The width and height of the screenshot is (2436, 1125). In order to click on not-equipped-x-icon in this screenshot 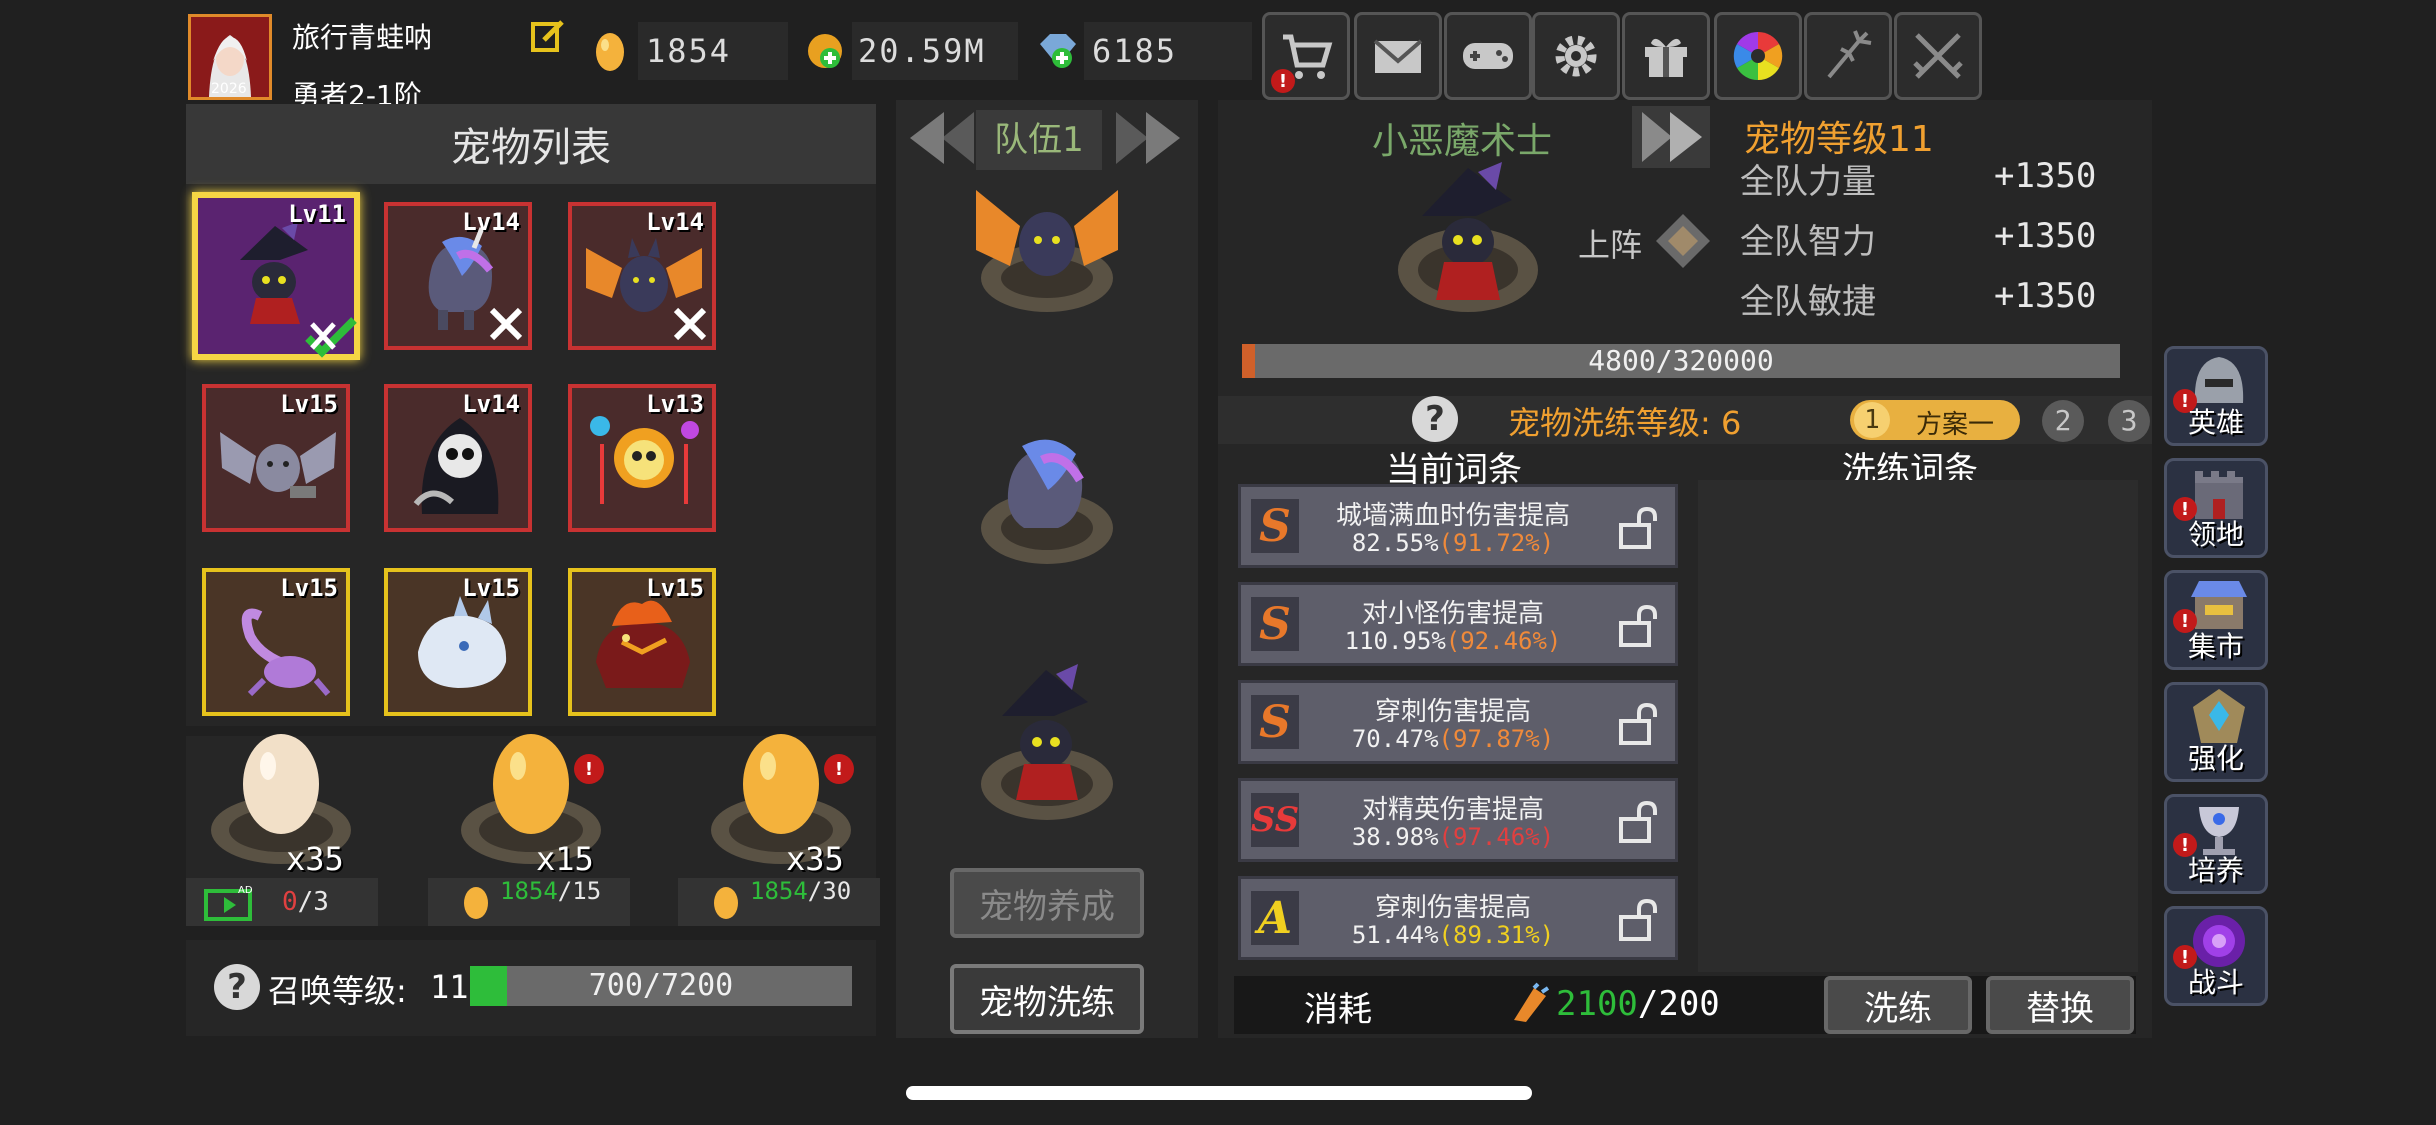, I will do `click(506, 324)`.